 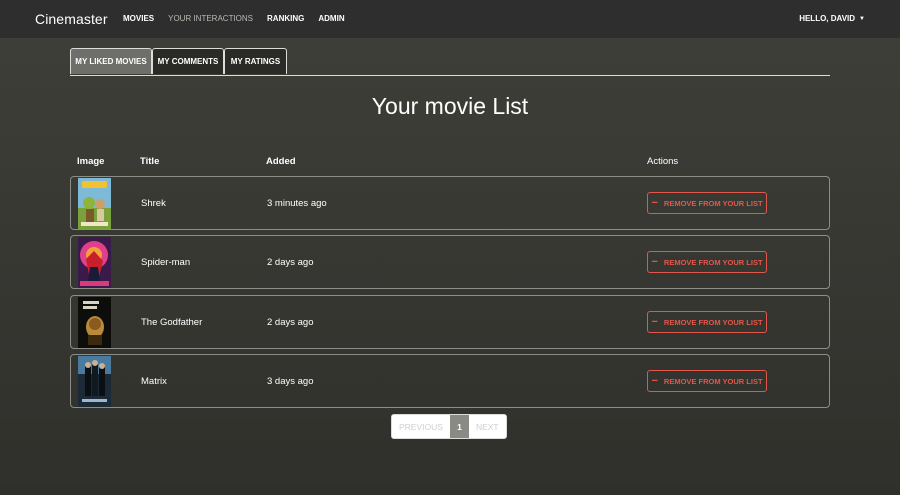 I want to click on added-time: 3 days ago, so click(x=290, y=381).